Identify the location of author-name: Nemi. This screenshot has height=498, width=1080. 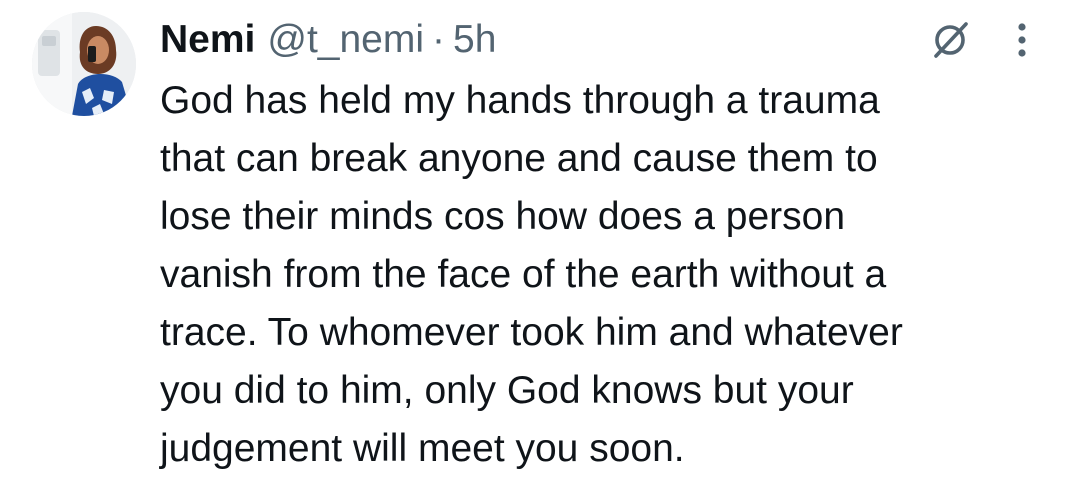
(207, 40).